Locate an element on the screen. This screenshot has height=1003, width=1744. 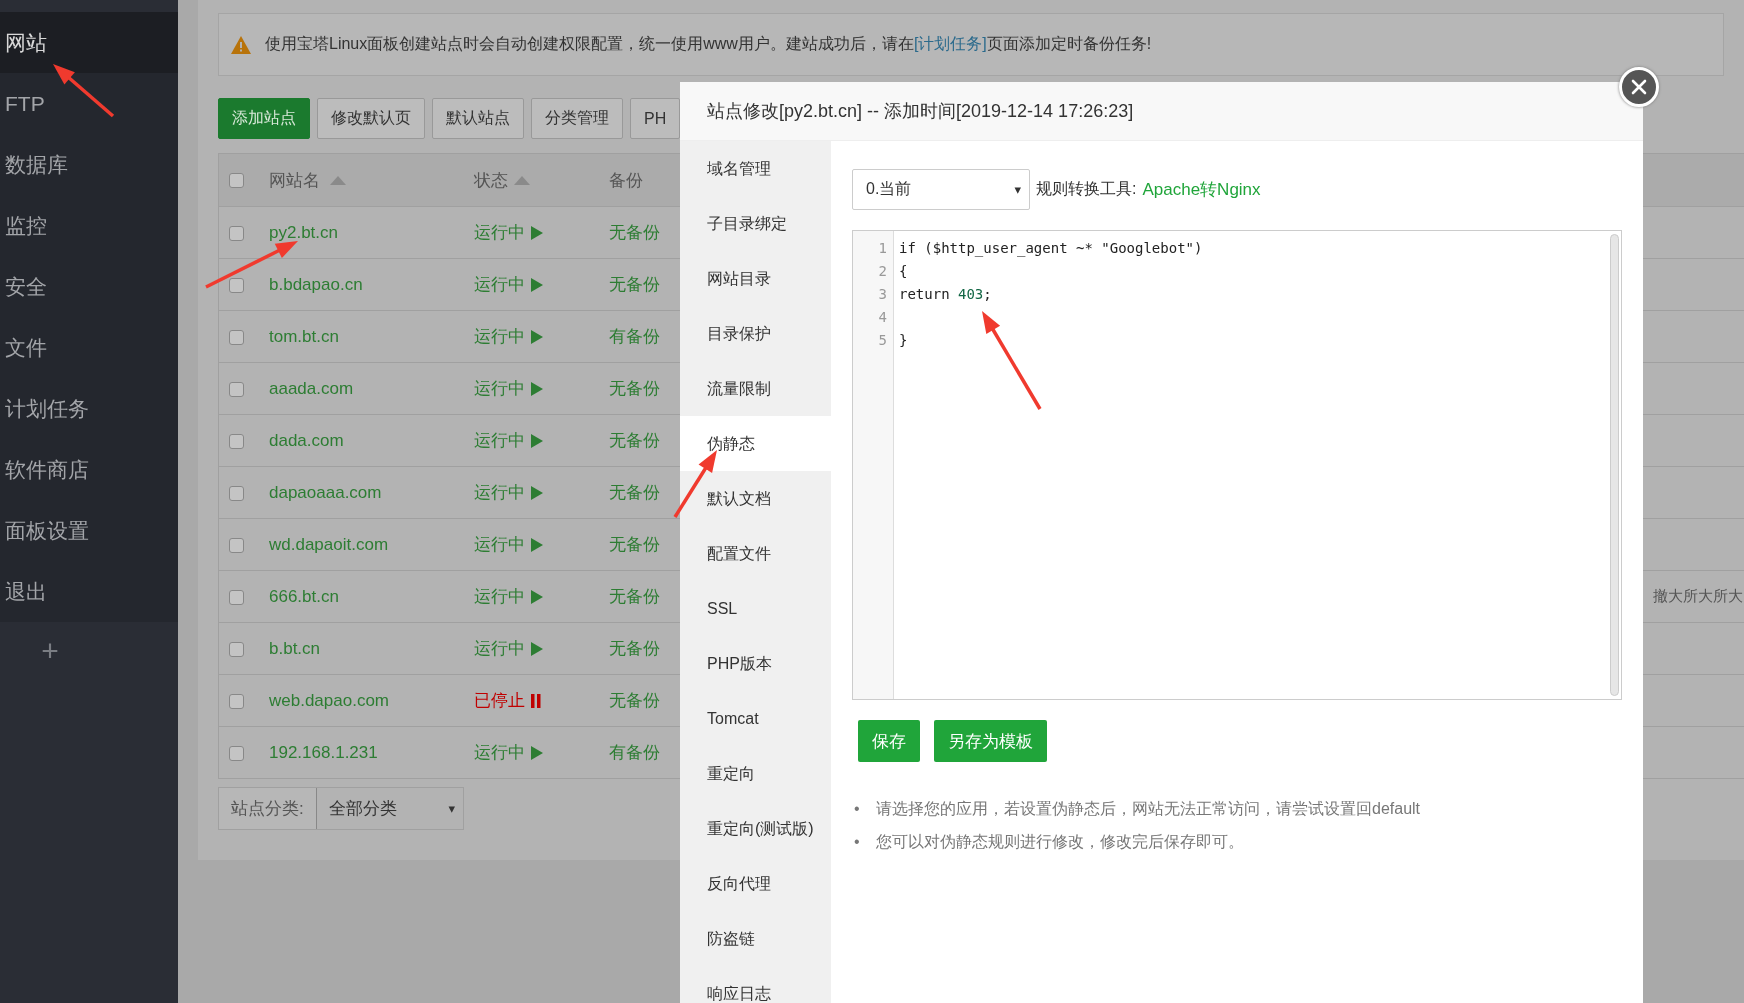
site-link: wd.dapaoit.com is located at coordinates (329, 544).